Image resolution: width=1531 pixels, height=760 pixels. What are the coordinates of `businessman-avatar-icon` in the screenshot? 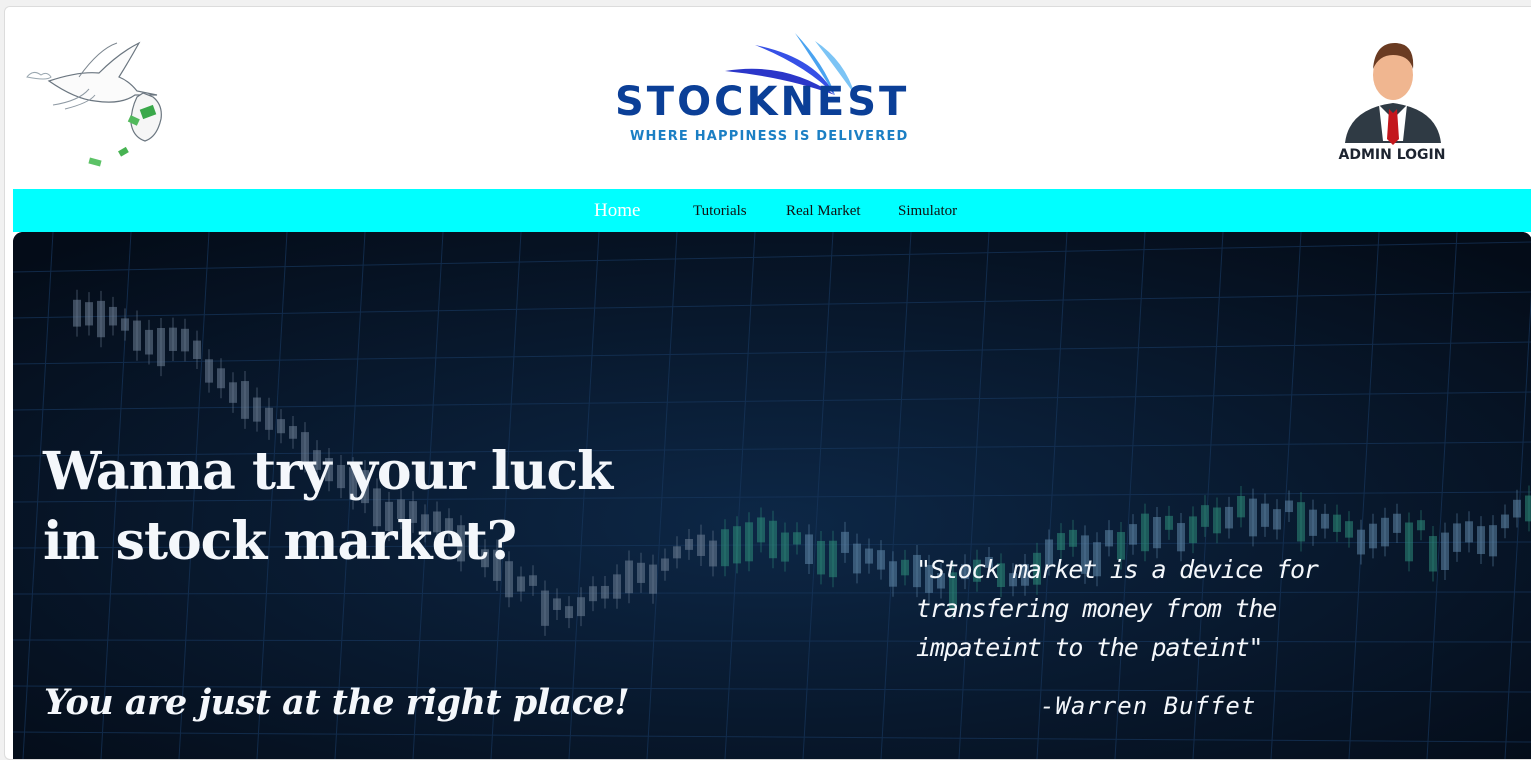 It's located at (1393, 94).